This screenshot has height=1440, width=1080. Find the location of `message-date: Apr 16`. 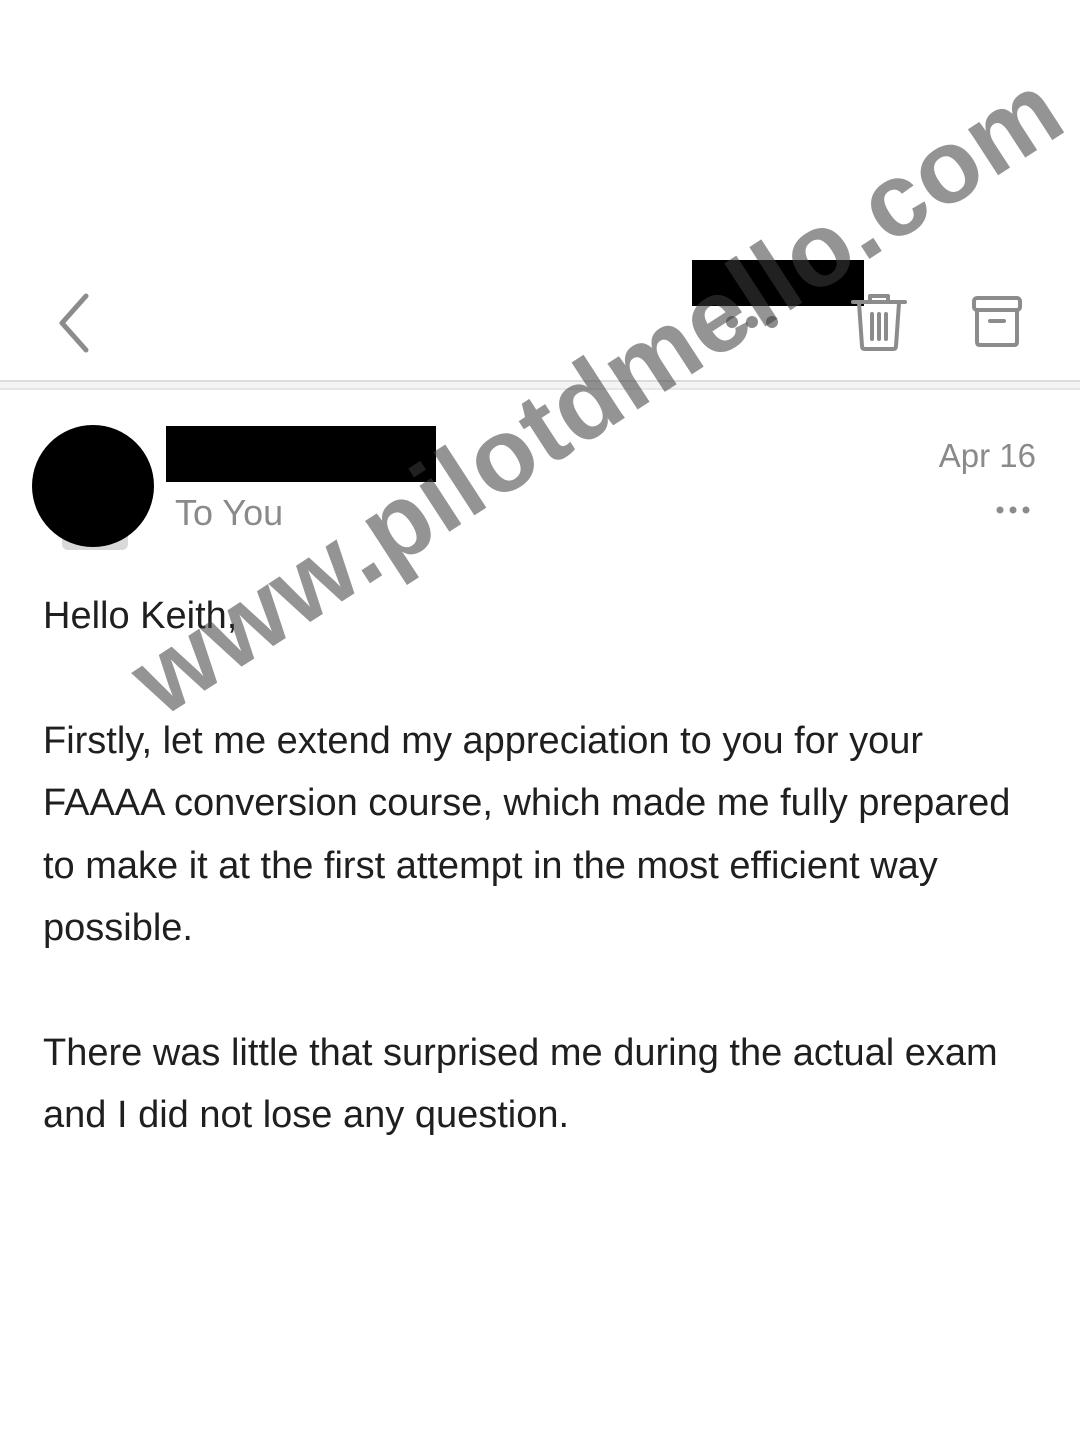

message-date: Apr 16 is located at coordinates (987, 455).